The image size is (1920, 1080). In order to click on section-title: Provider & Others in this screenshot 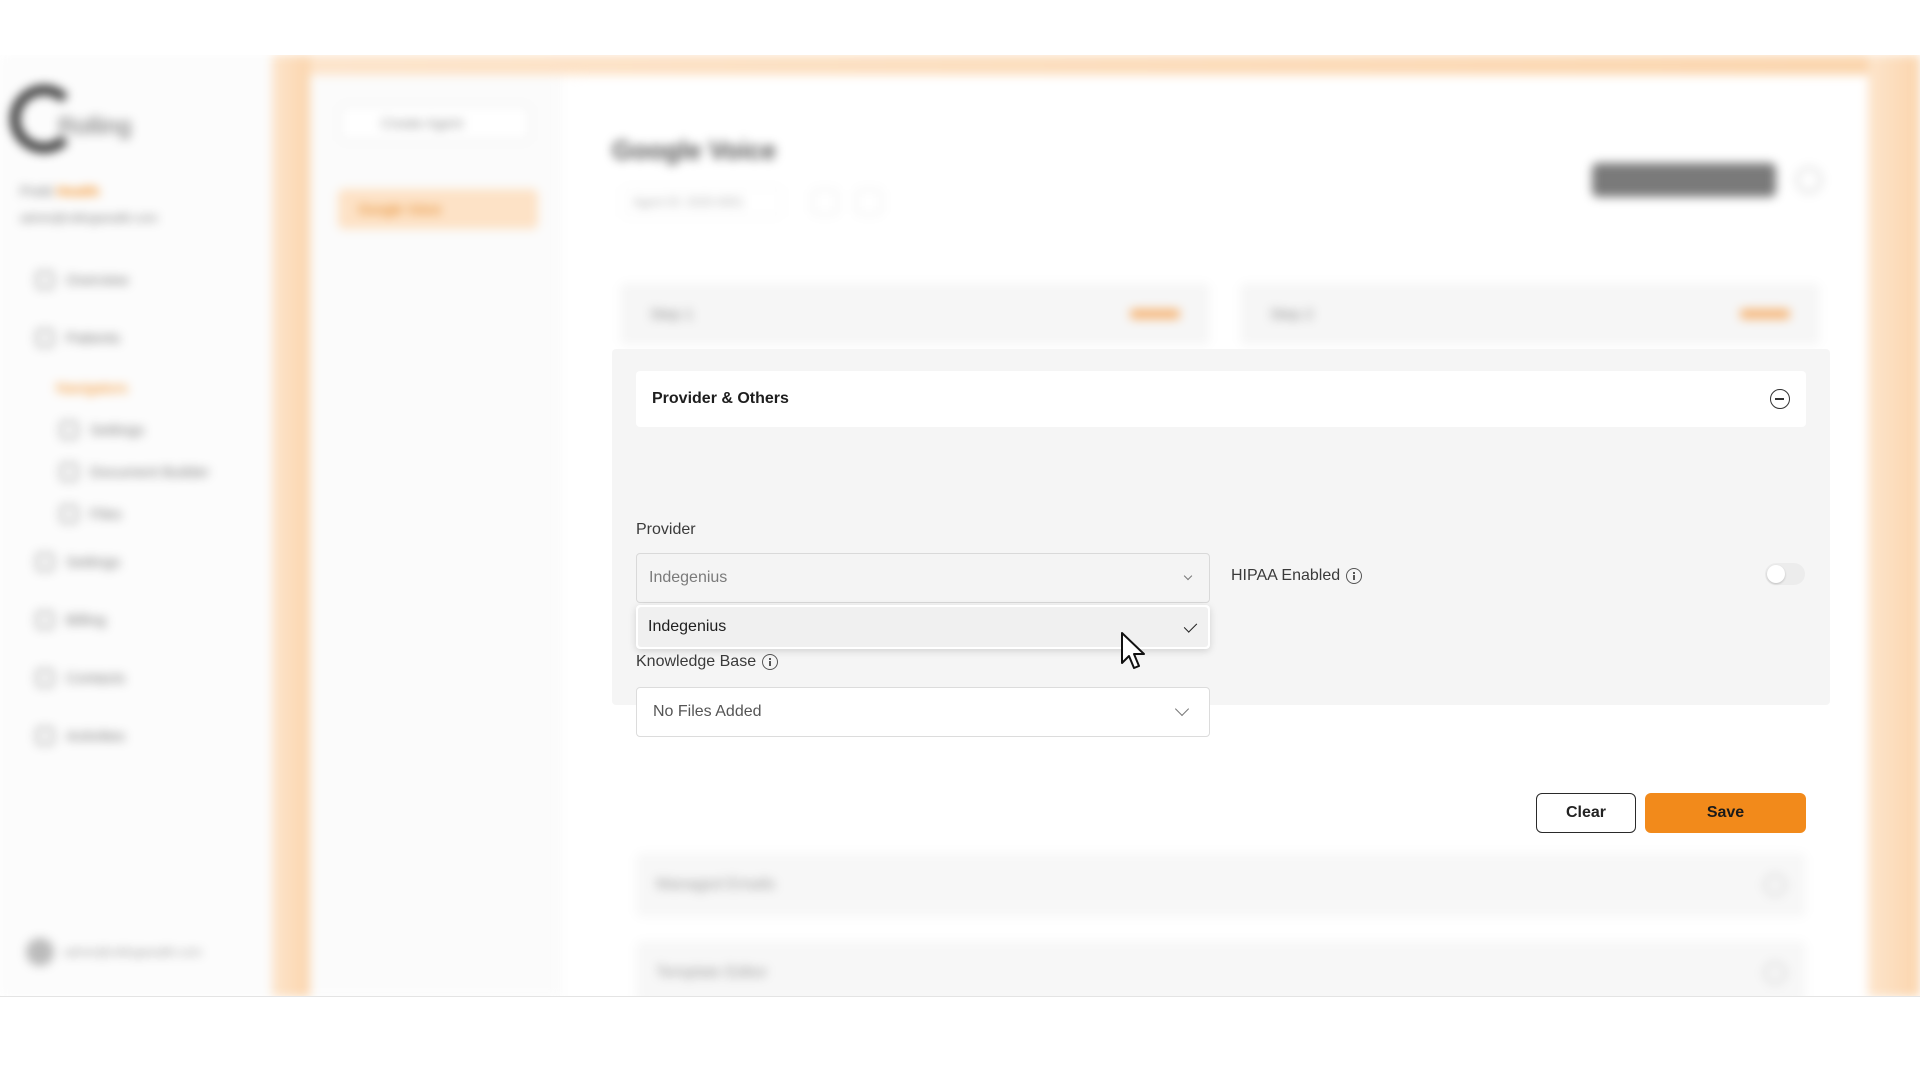, I will do `click(720, 398)`.